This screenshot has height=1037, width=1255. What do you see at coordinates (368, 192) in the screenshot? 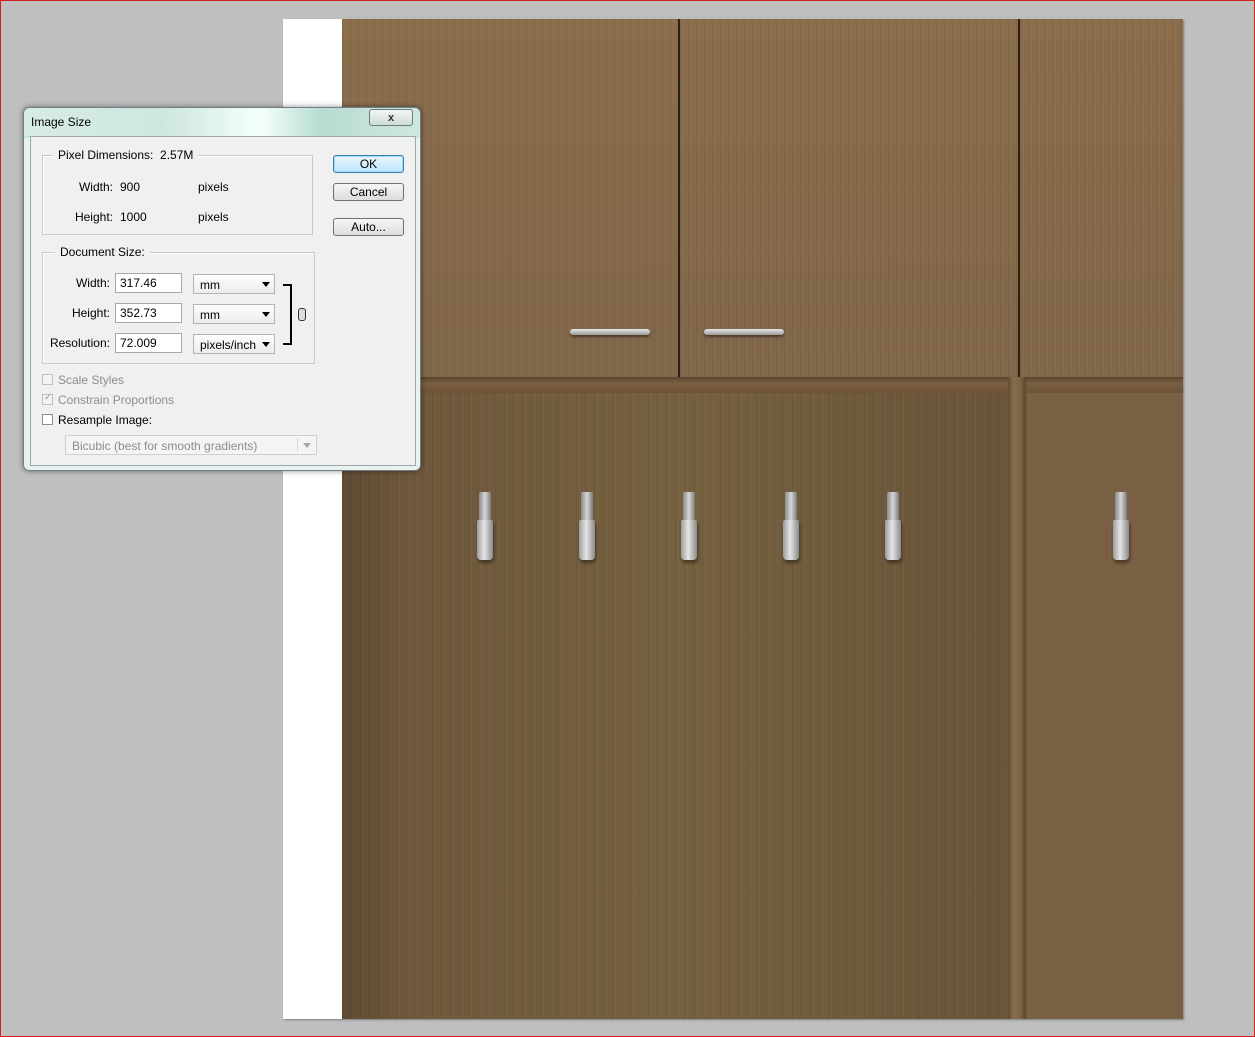
I see `cancel-button: Cancel` at bounding box center [368, 192].